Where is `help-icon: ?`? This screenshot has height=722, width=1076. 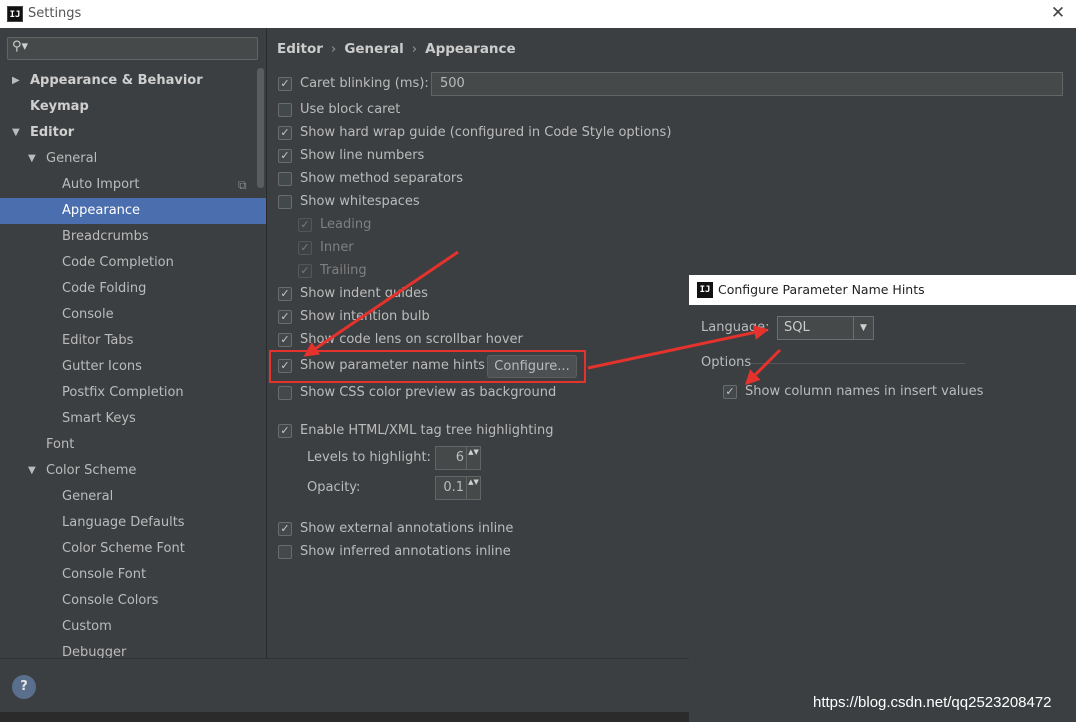 help-icon: ? is located at coordinates (24, 687).